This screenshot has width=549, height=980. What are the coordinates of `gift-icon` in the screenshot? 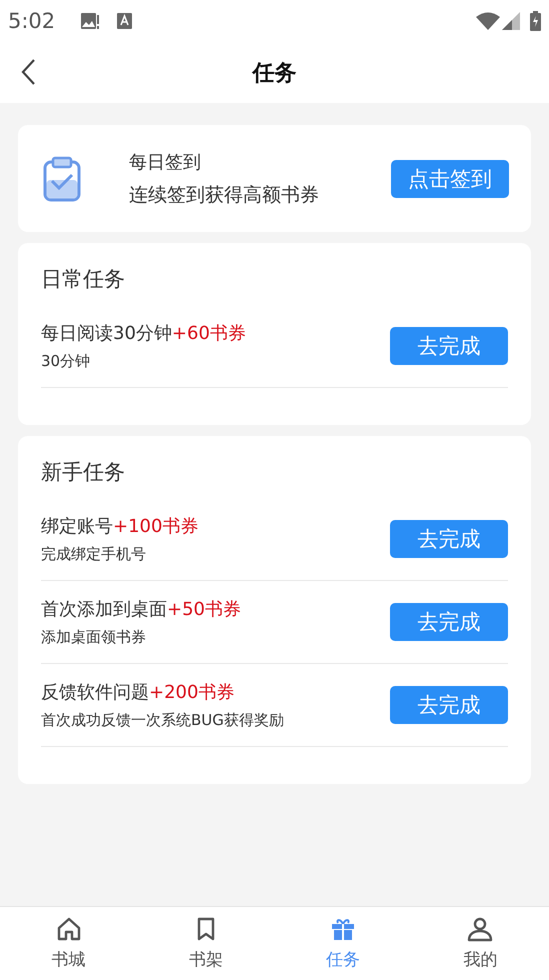 It's located at (343, 929).